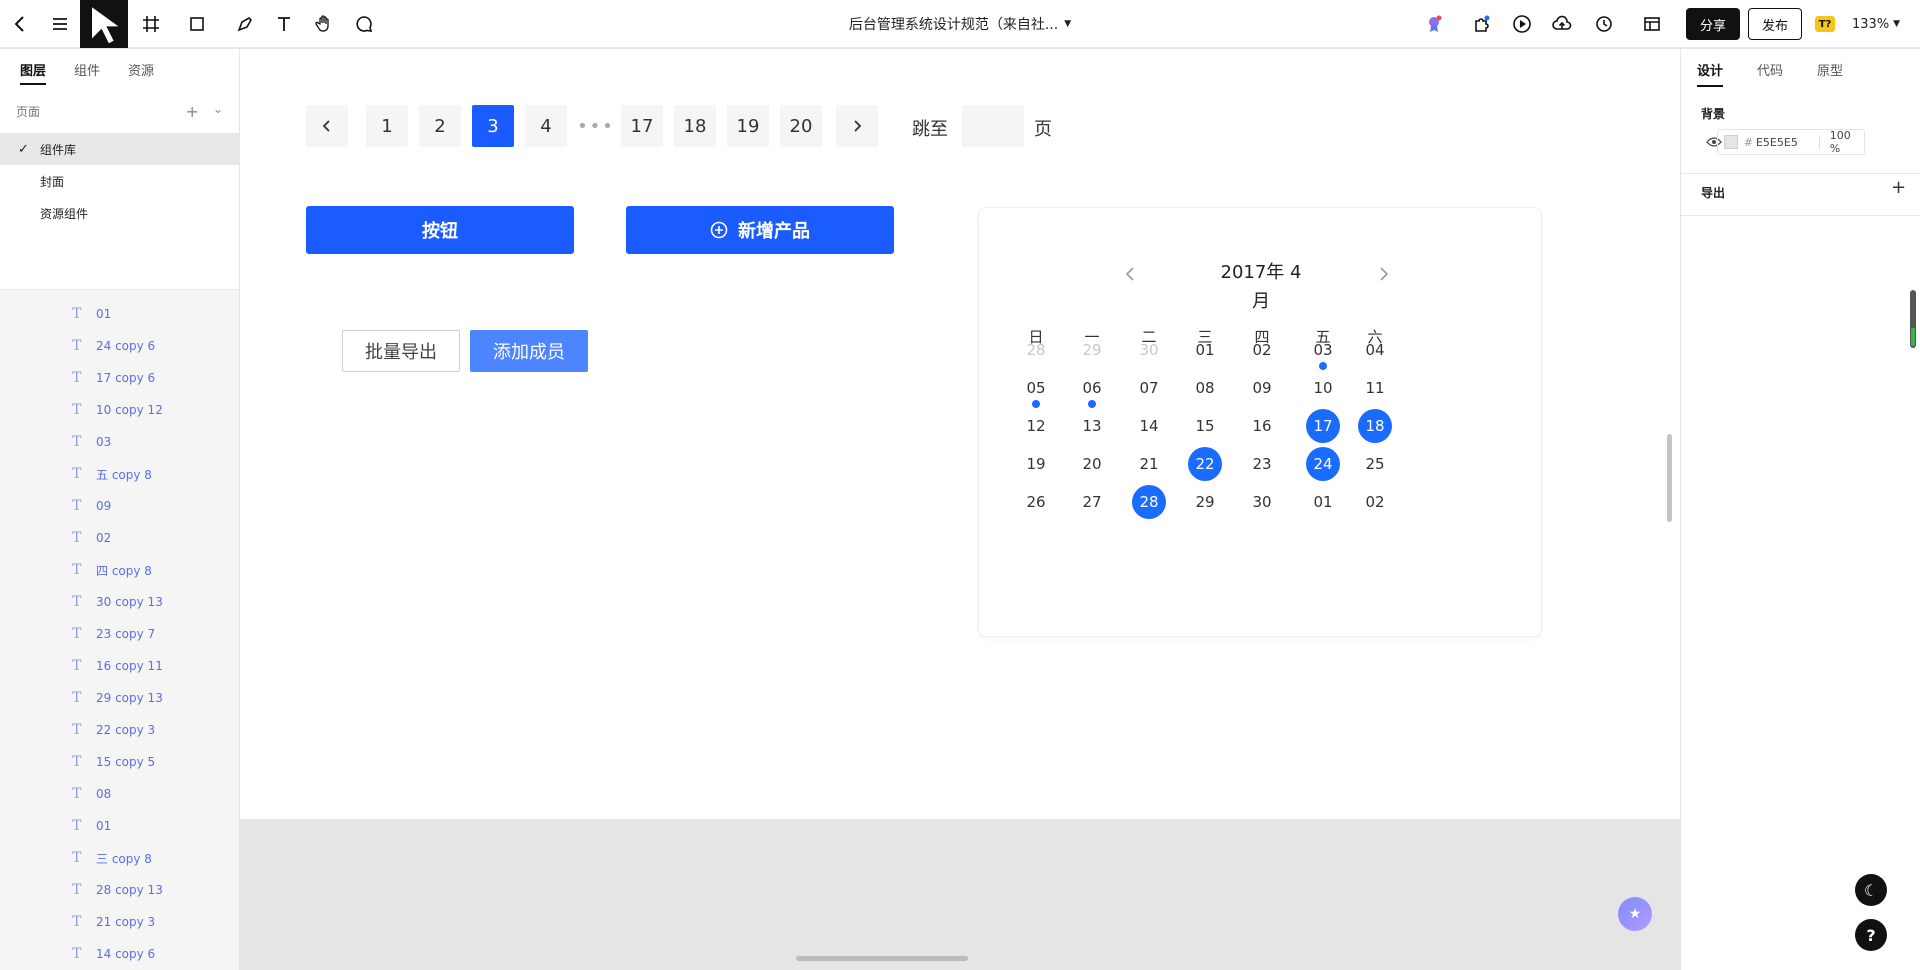 Image resolution: width=1920 pixels, height=970 pixels. What do you see at coordinates (1635, 914) in the screenshot?
I see `assistant-icon: ★` at bounding box center [1635, 914].